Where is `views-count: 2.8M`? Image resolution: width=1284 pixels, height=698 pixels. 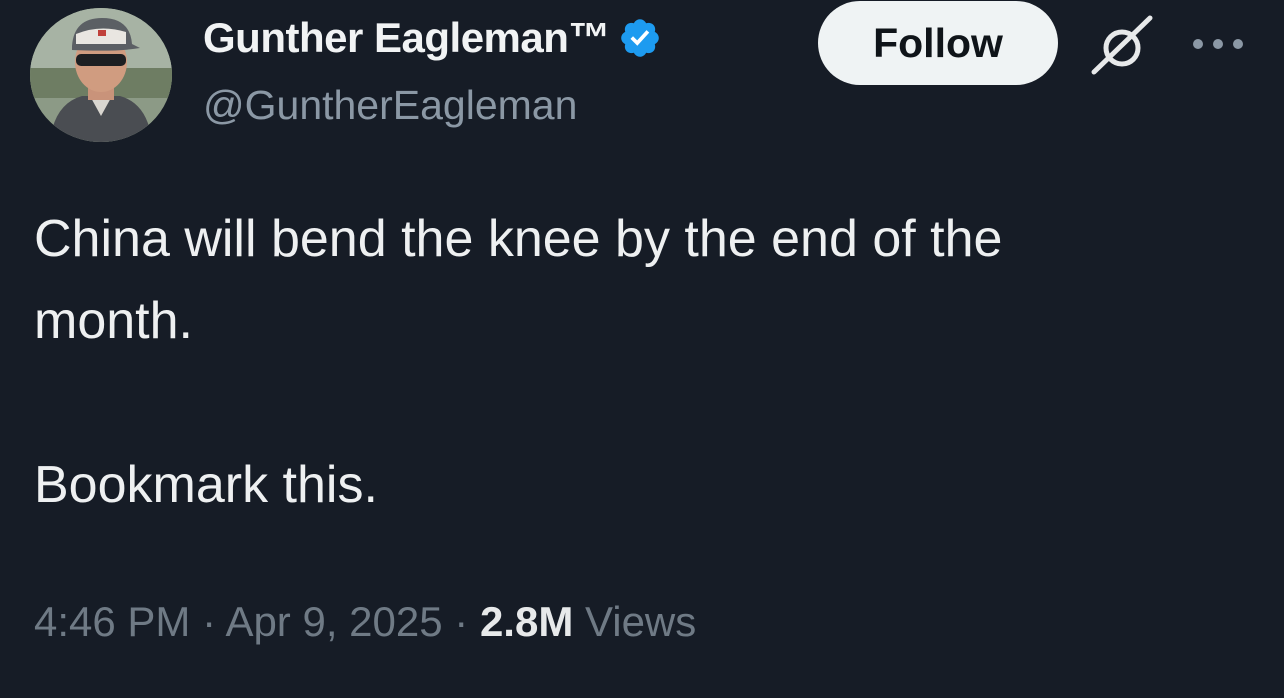
views-count: 2.8M is located at coordinates (526, 621).